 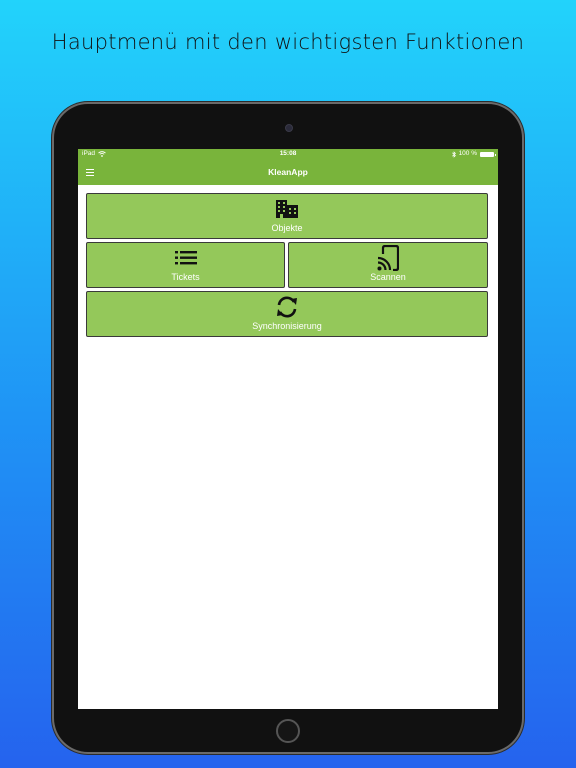 I want to click on scannen-label: Scannen, so click(x=388, y=277).